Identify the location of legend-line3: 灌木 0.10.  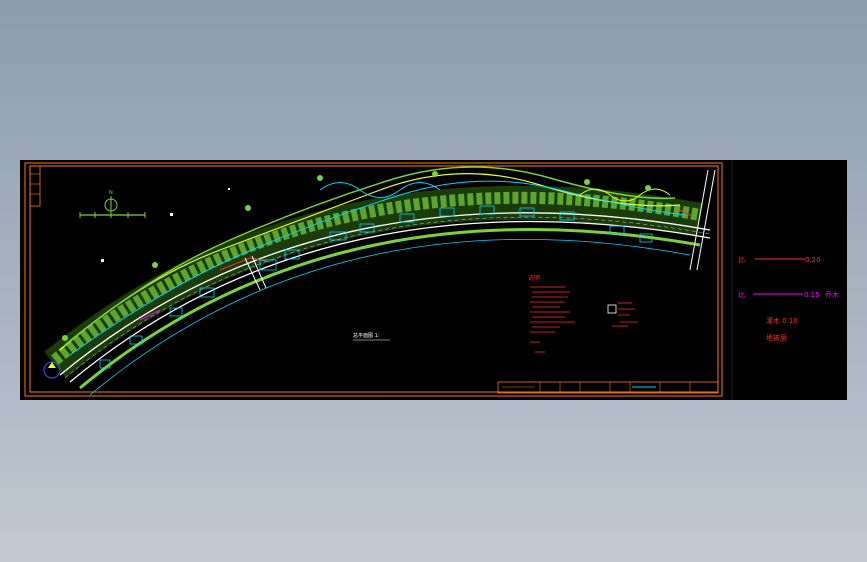
(782, 320).